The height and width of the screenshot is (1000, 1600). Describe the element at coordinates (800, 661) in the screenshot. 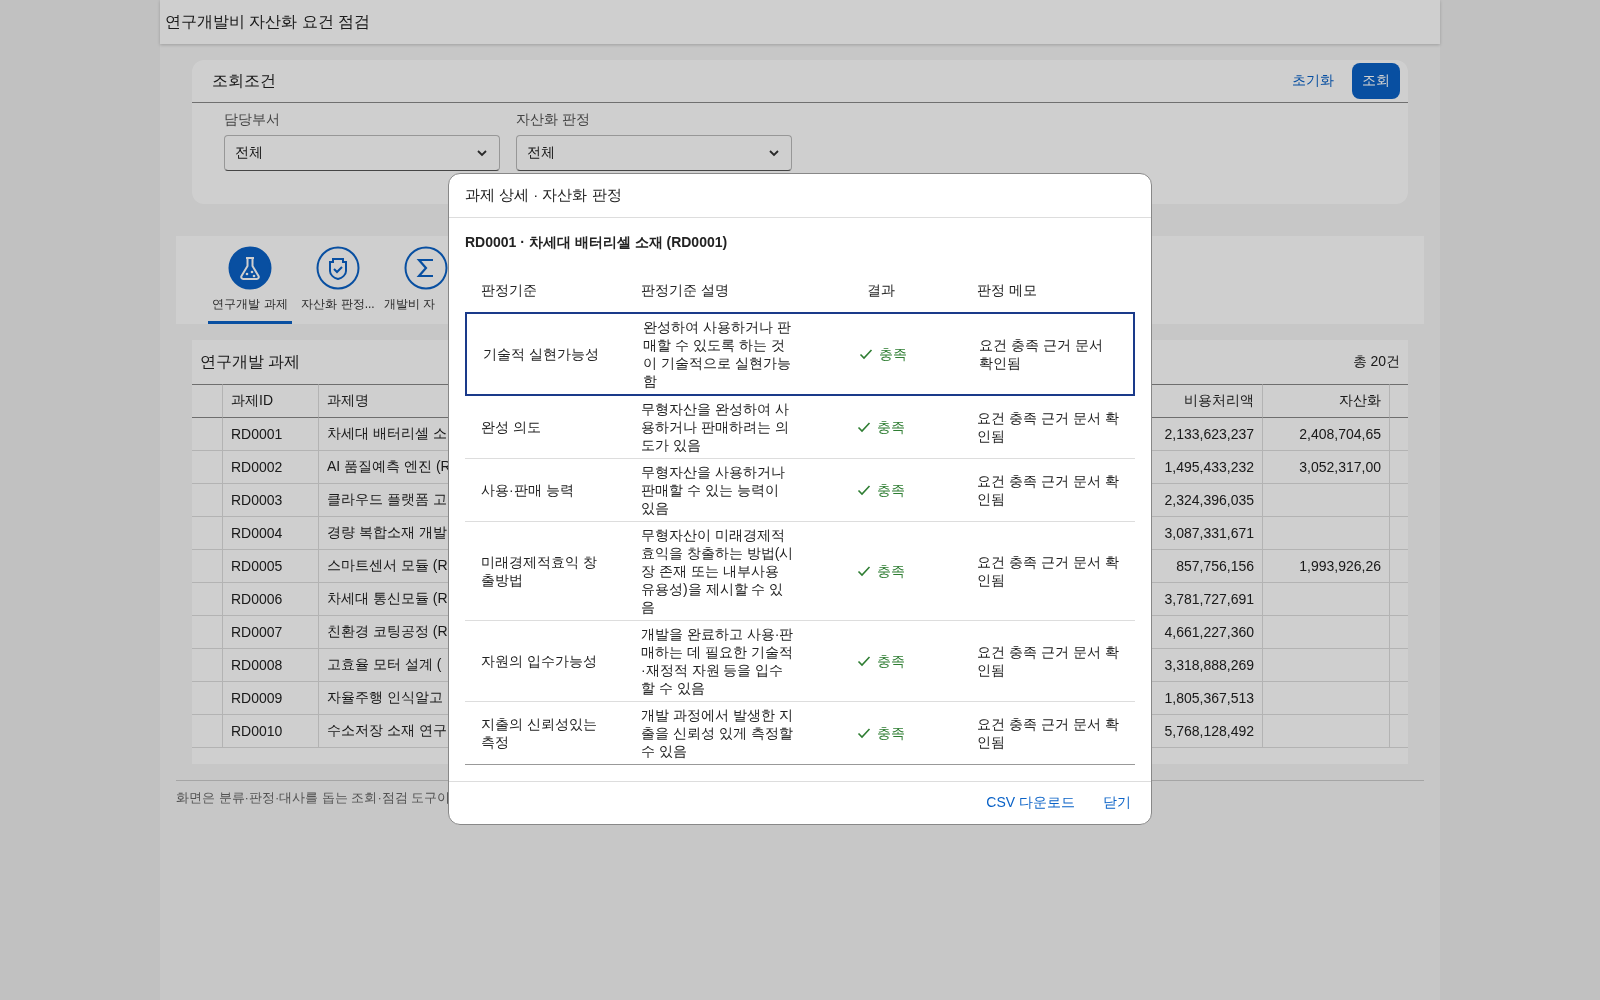

I see `criterion-row: 자원의 입수가능성 개발을 완료하고 사용·판매하는 데 필요한 기술적·재정적 자원 등을 입수할 수 있음 충족 요건 충족 근거 문서 확인됨` at that location.